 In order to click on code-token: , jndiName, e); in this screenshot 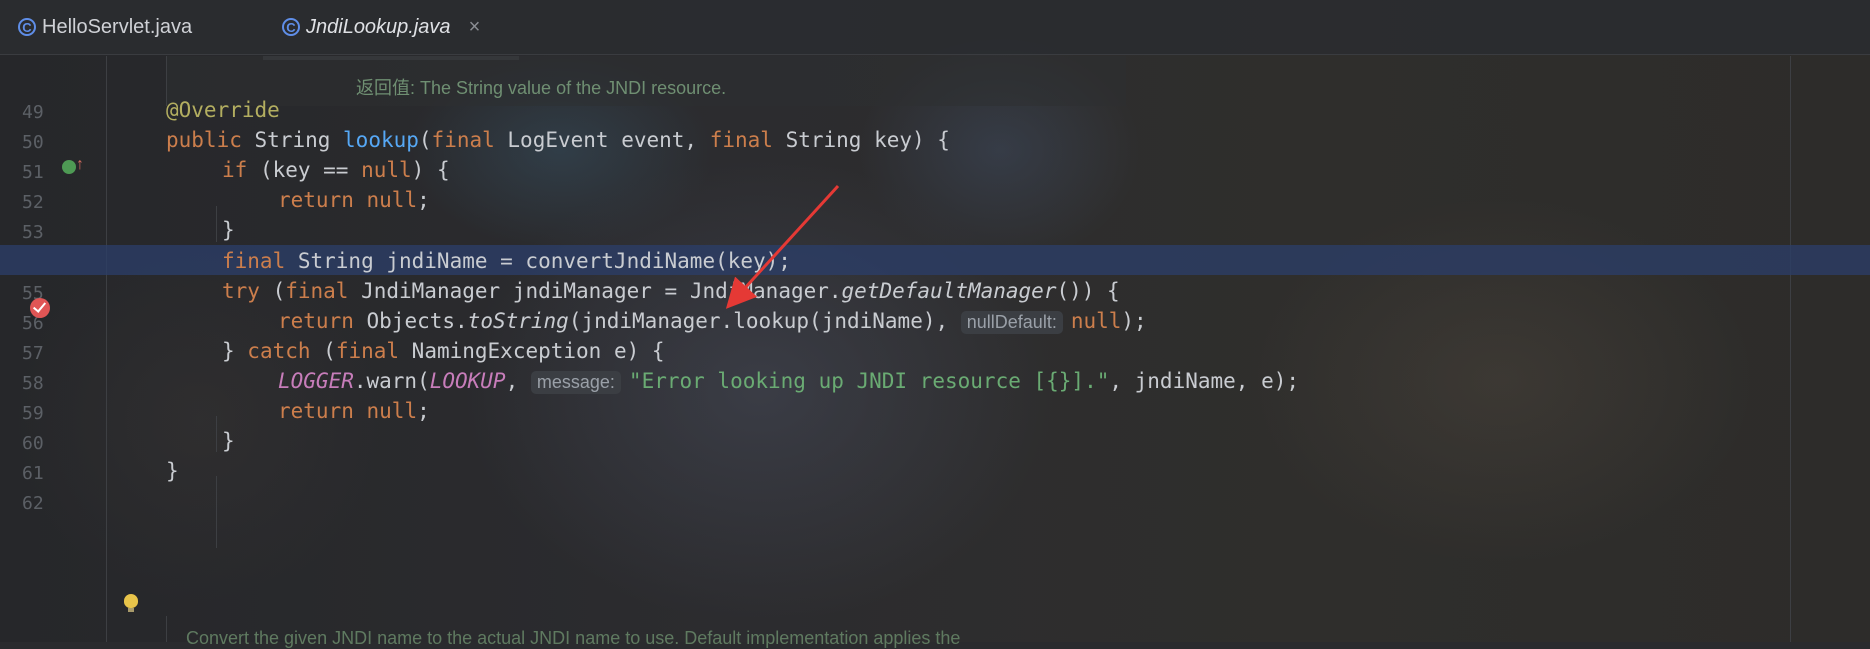, I will do `click(1204, 380)`.